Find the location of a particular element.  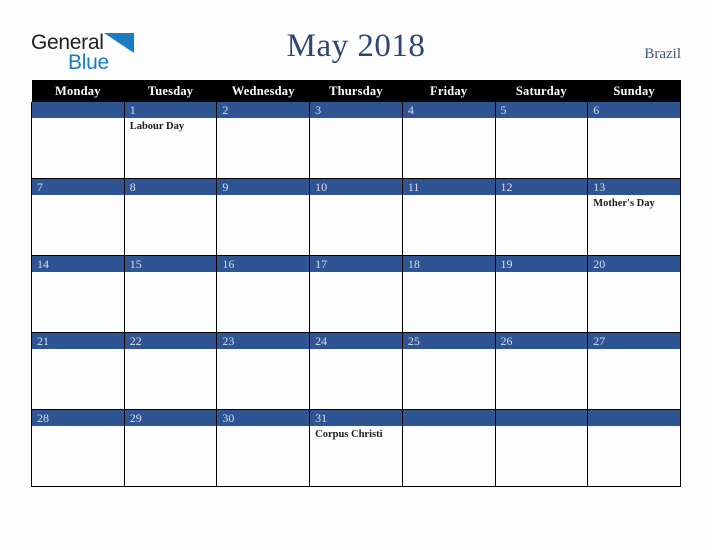

weekday-header-tuesday: Tuesday is located at coordinates (170, 91).